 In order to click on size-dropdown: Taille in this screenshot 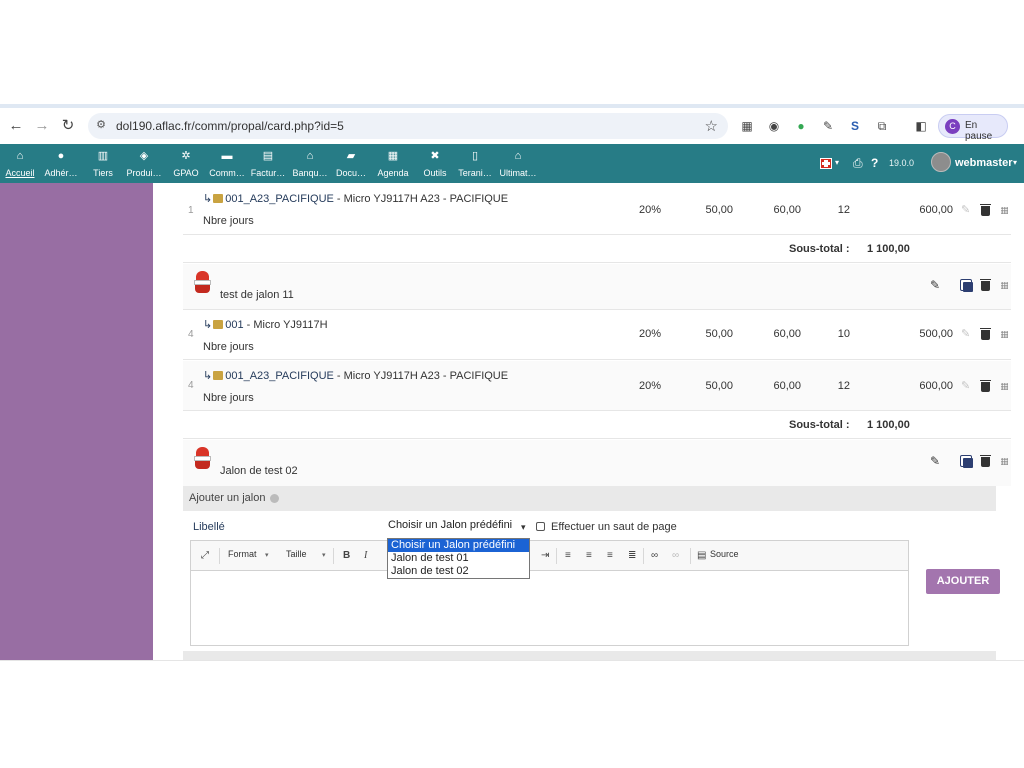, I will do `click(296, 554)`.